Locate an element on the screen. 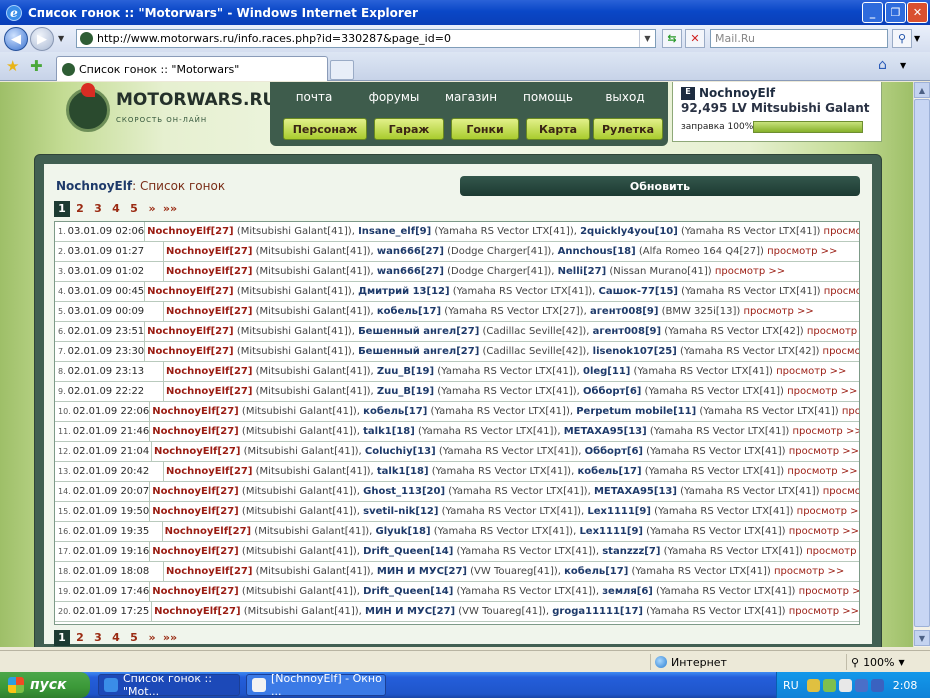  racer-link: Дмитрий 13[12] is located at coordinates (404, 291).